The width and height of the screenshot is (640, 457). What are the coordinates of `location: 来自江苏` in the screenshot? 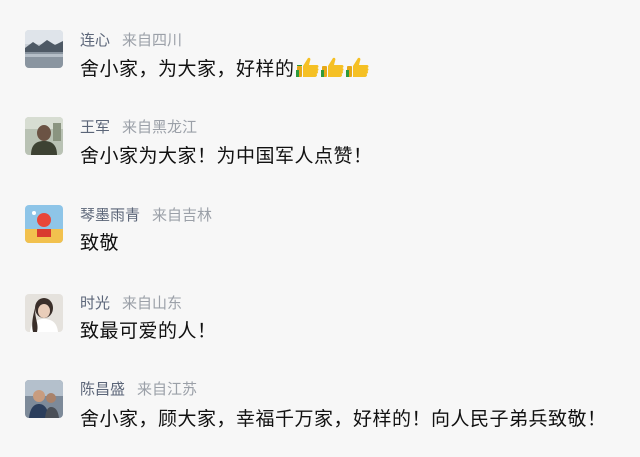 It's located at (167, 389).